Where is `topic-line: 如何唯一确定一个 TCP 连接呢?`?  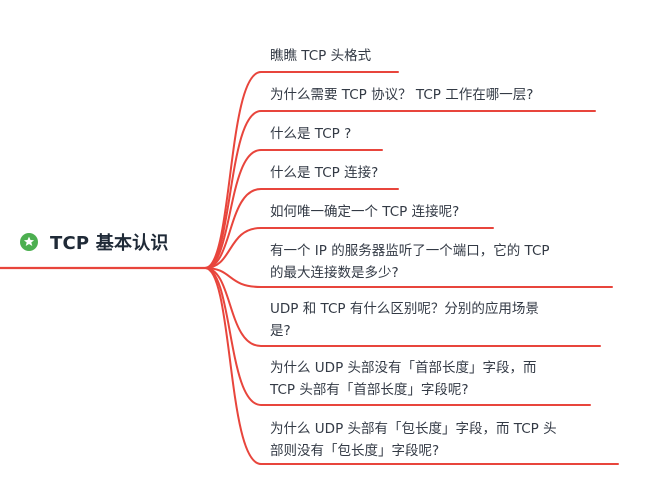 topic-line: 如何唯一确定一个 TCP 连接呢? is located at coordinates (365, 212).